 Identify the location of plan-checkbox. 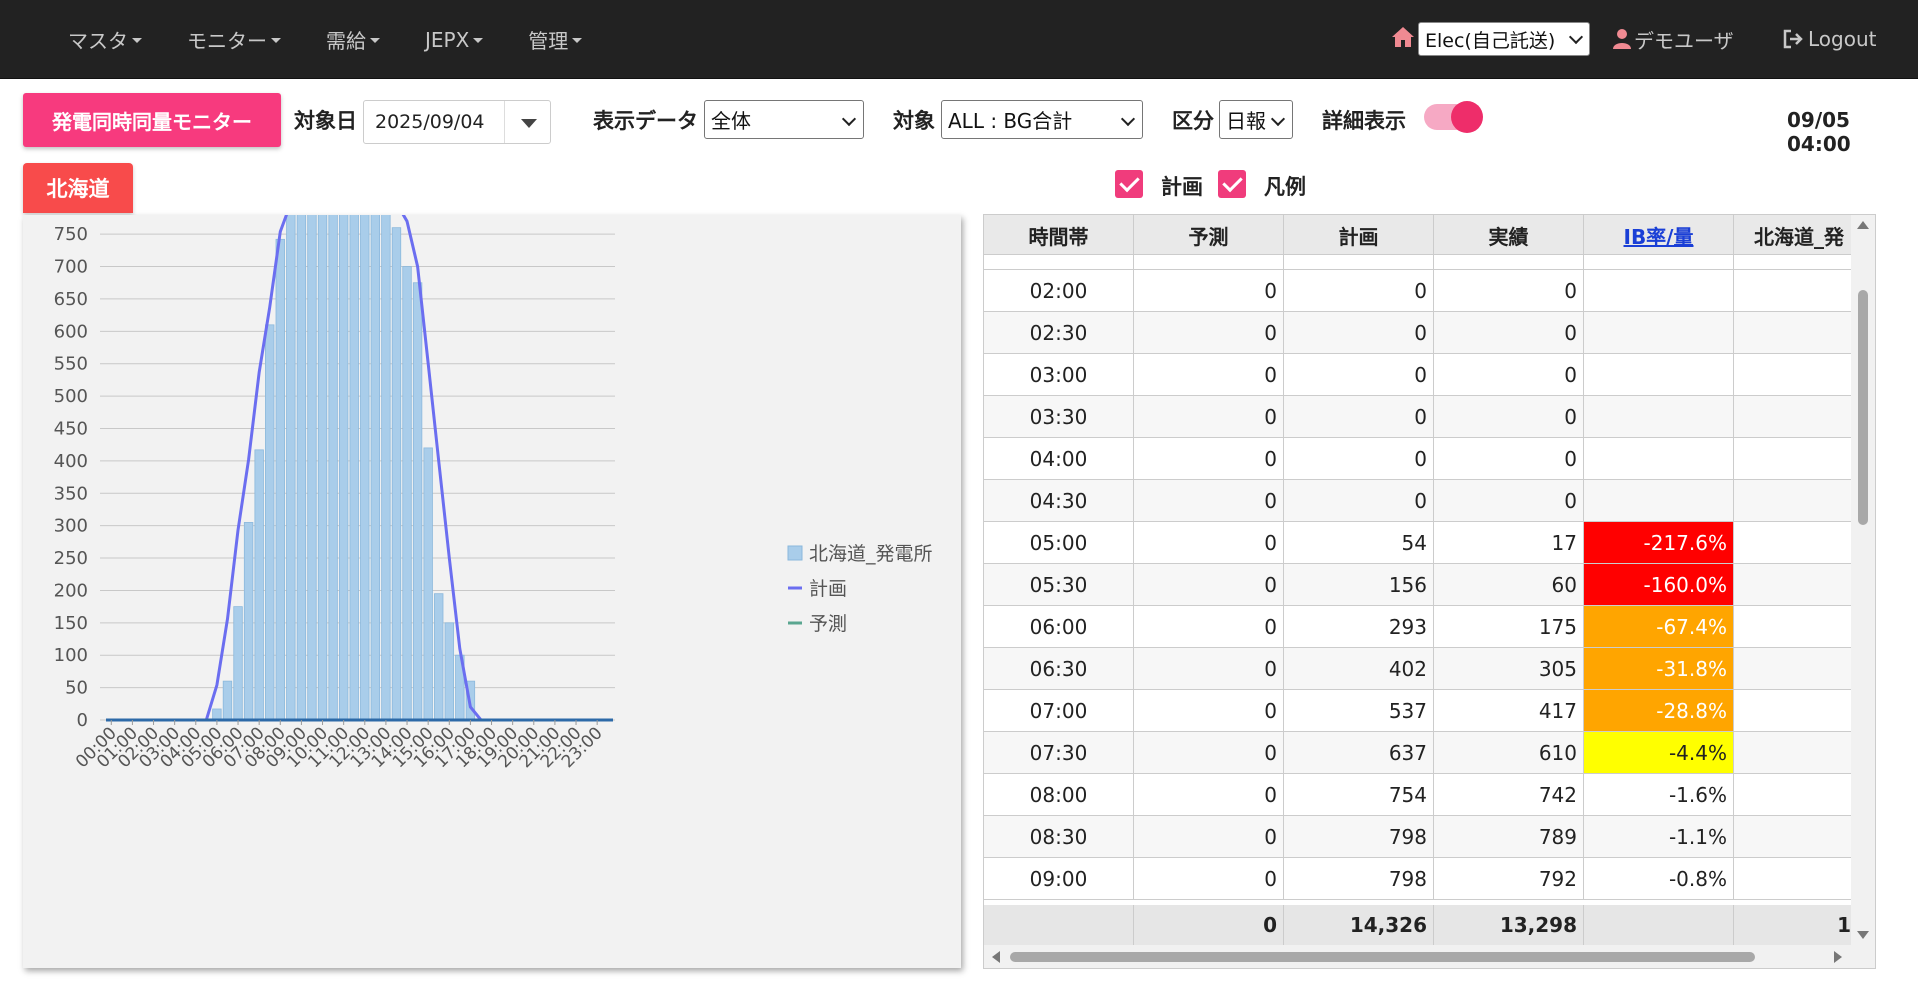
(1129, 184).